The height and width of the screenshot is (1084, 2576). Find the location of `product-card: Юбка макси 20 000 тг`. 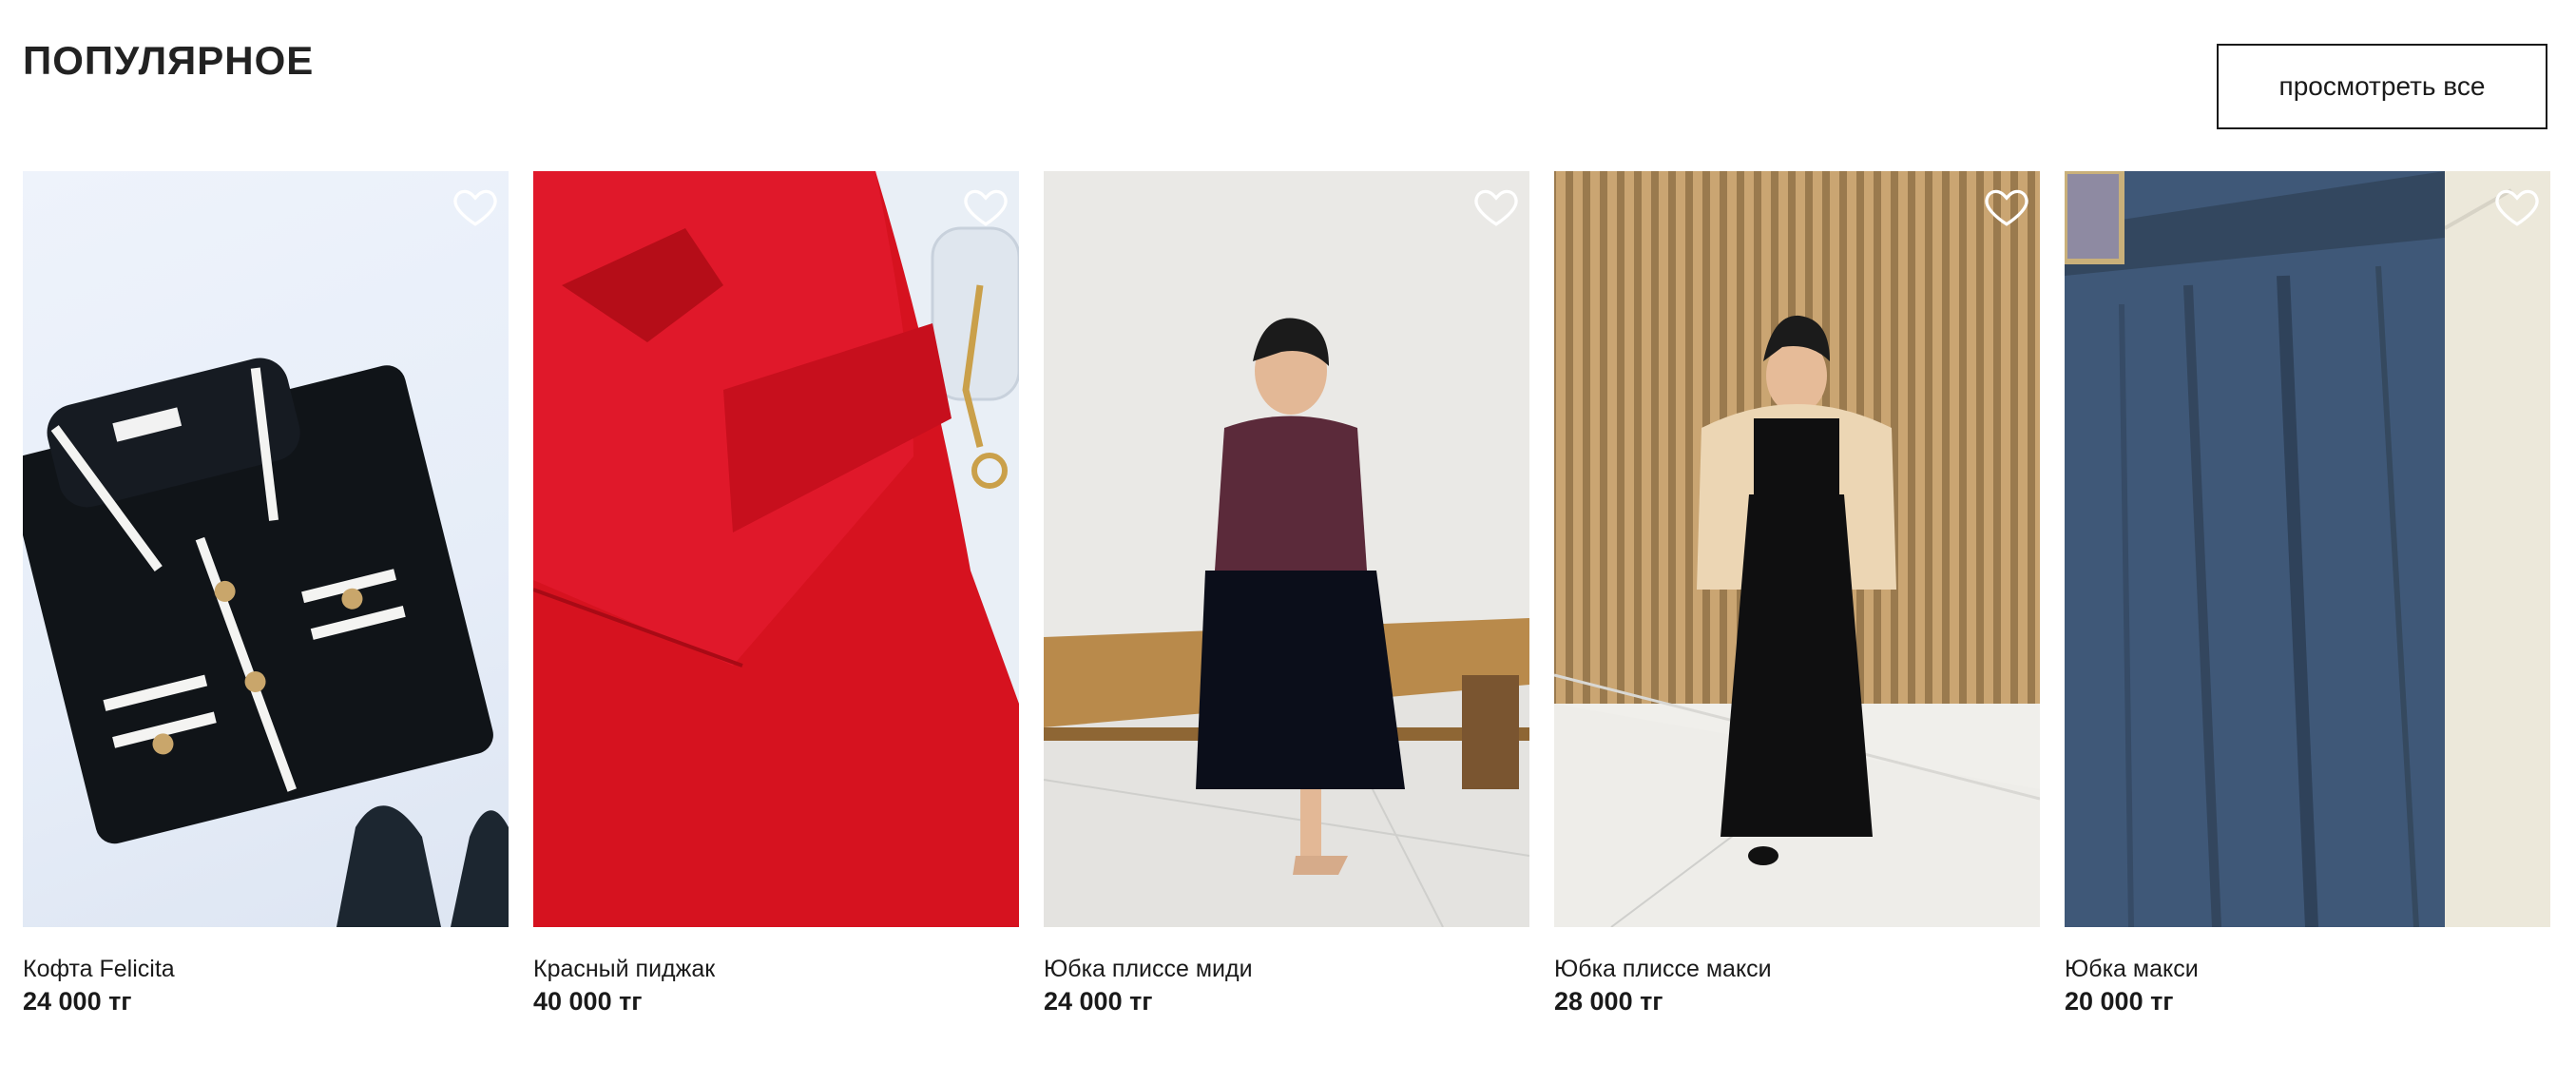

product-card: Юбка макси 20 000 тг is located at coordinates (2308, 593).